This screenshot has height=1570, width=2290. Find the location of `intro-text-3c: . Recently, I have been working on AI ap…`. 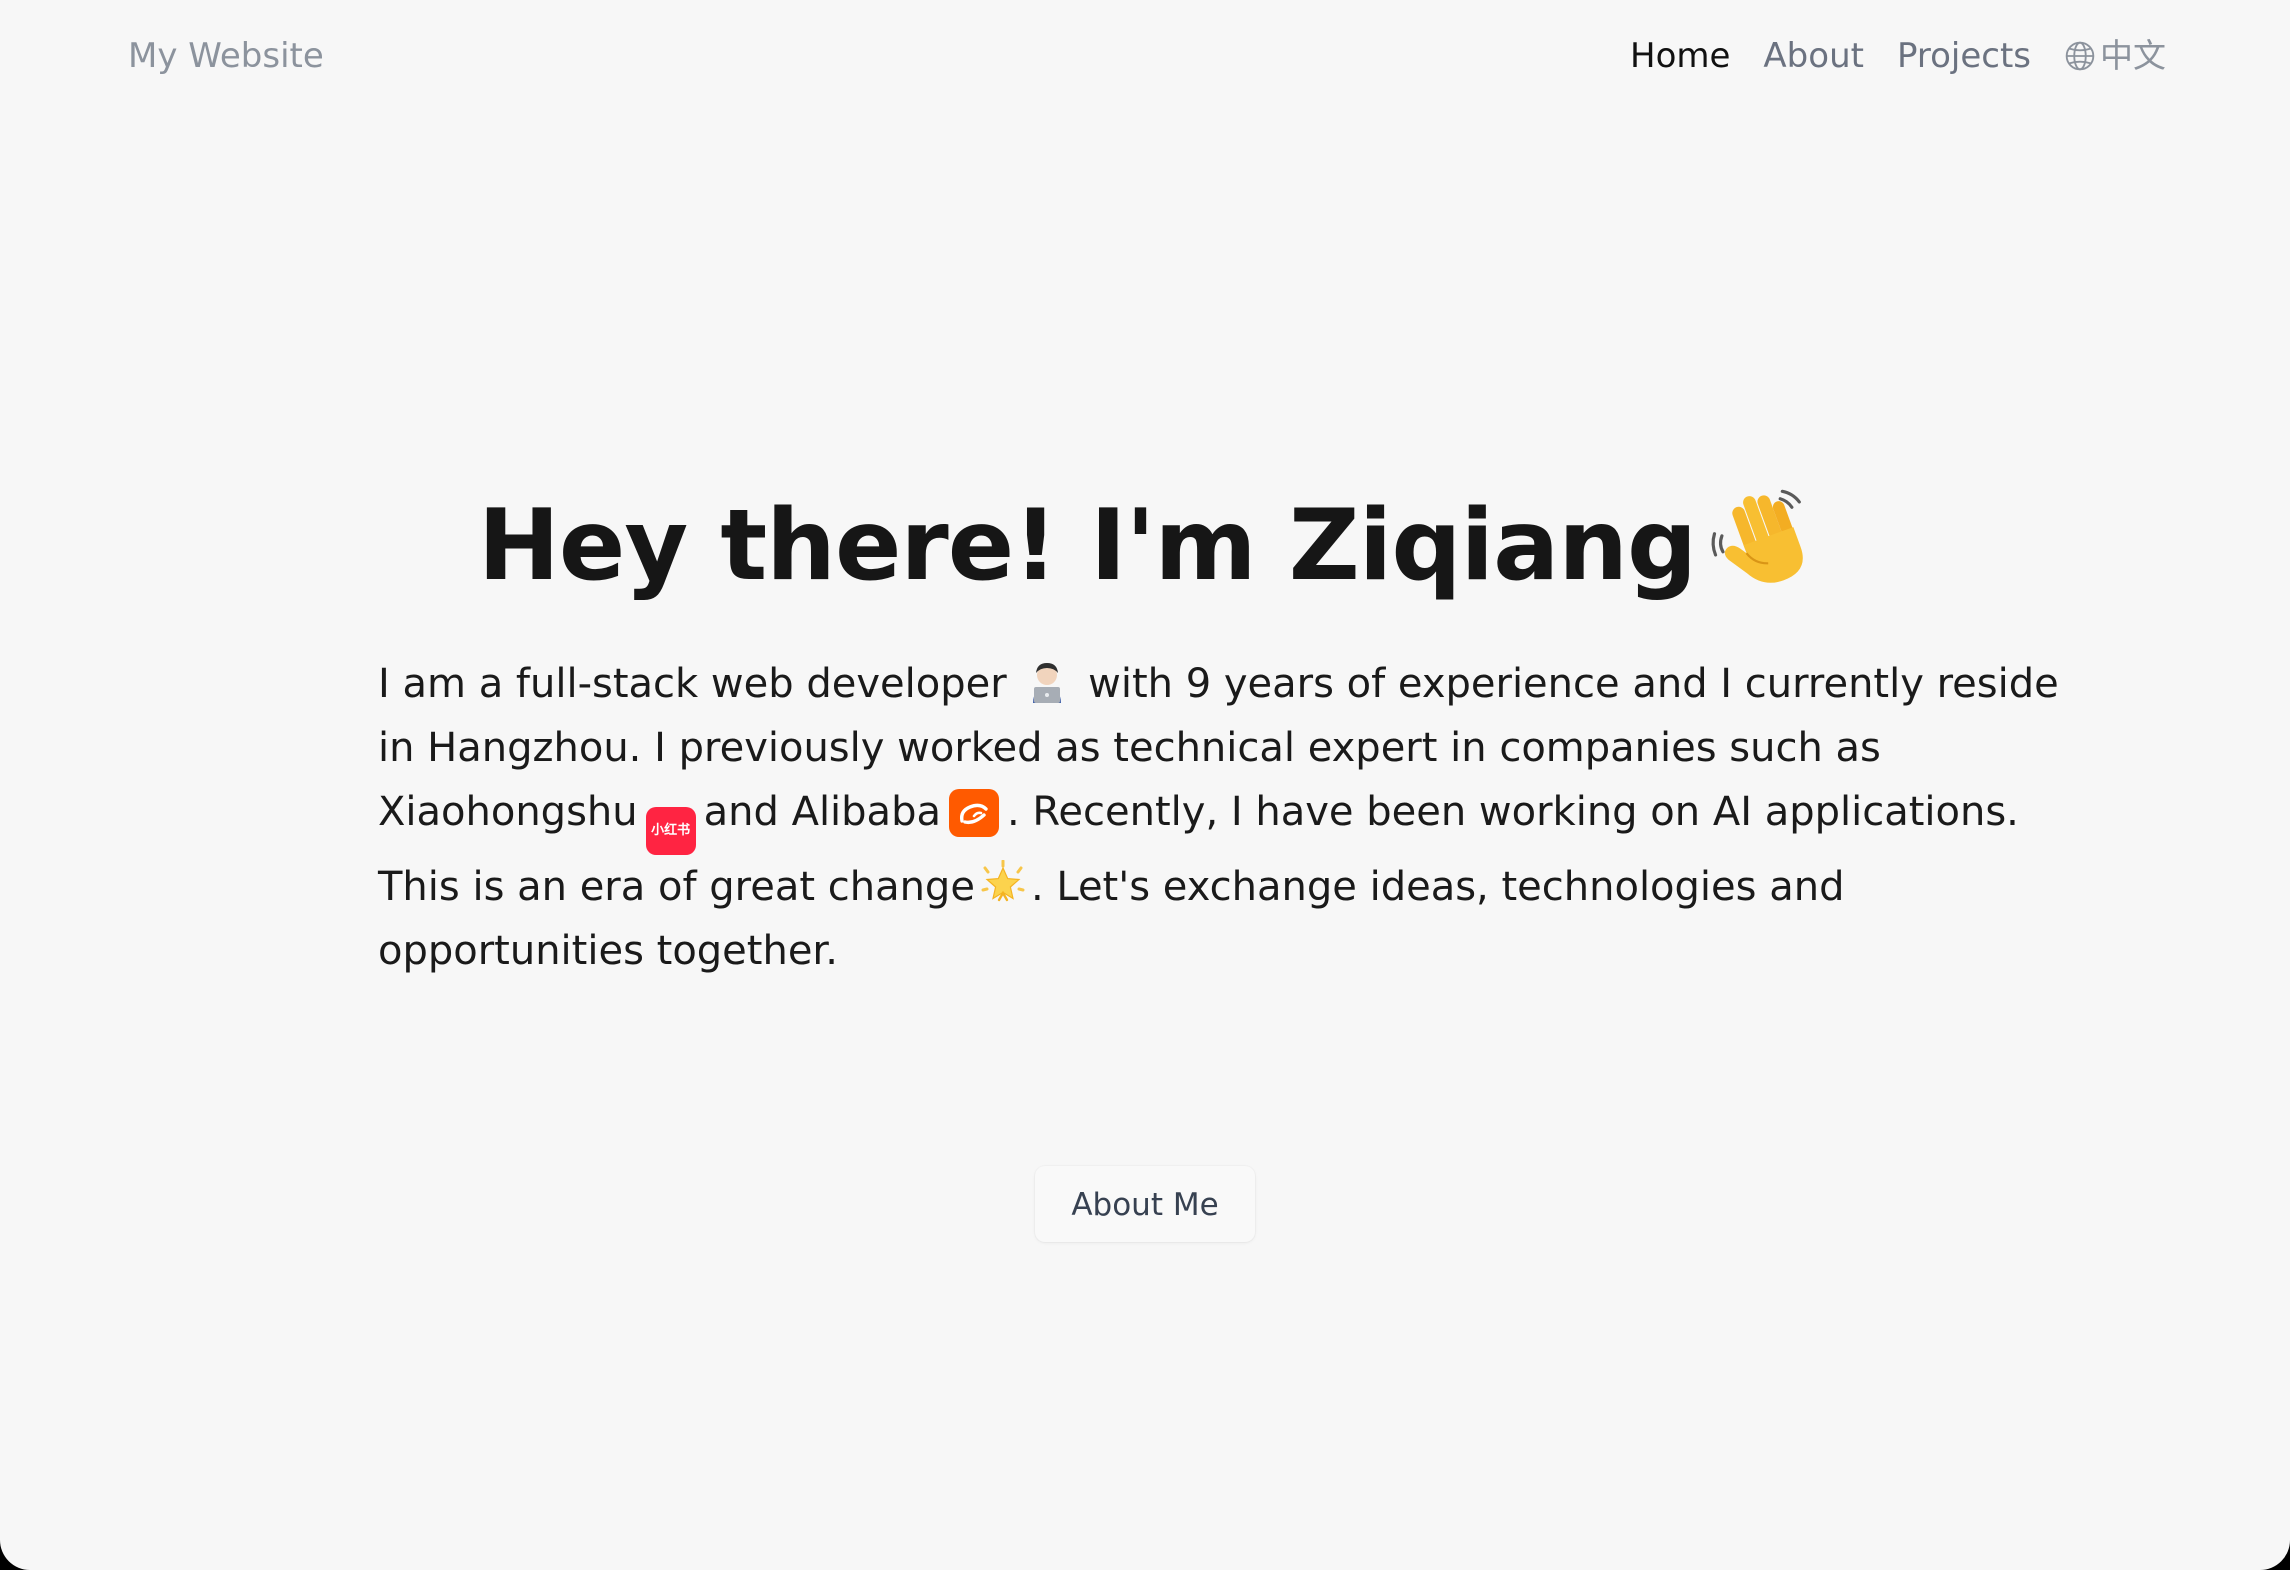

intro-text-3c: . Recently, I have been working on AI ap… is located at coordinates (1512, 812).